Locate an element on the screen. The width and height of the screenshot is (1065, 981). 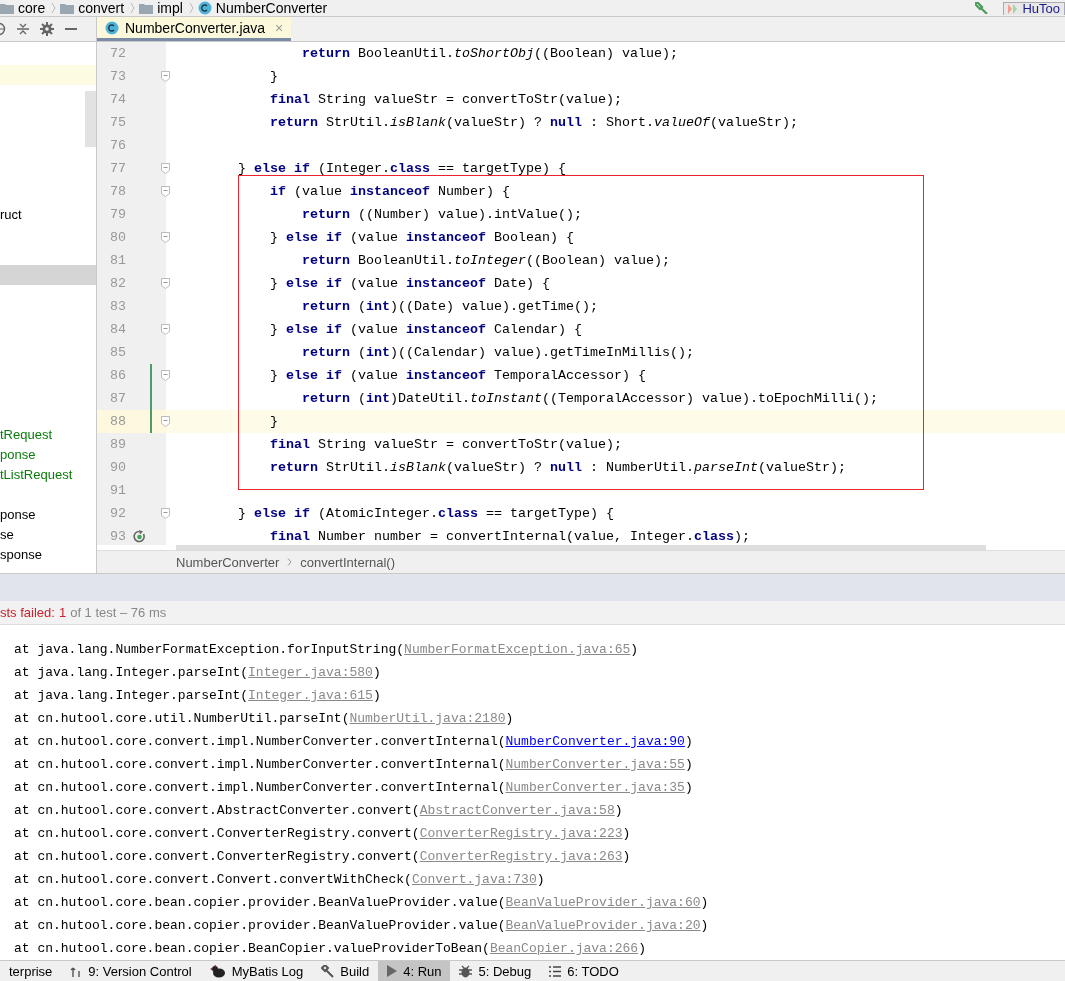
class-icon is located at coordinates (112, 27).